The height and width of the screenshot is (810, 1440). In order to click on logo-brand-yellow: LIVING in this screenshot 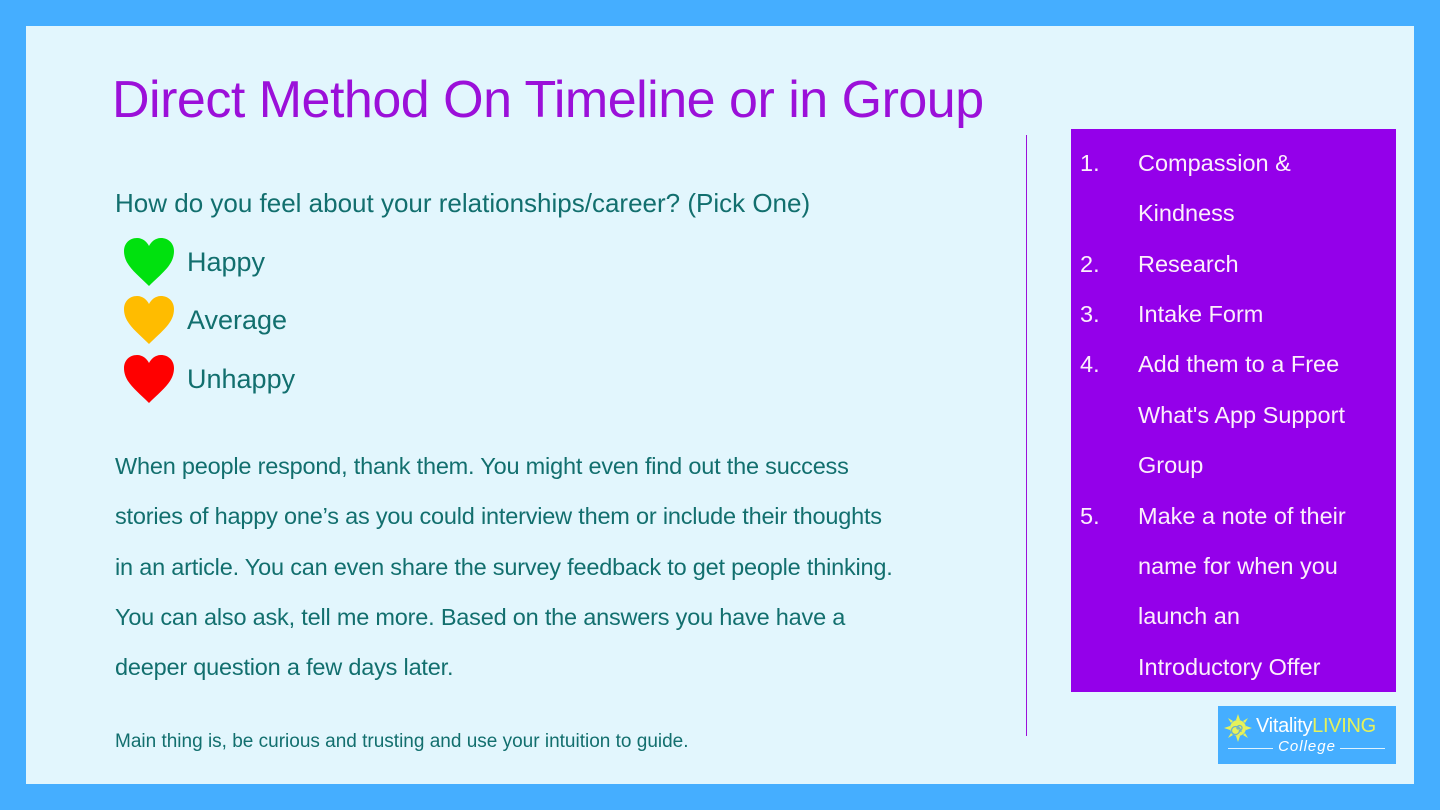, I will do `click(1344, 726)`.